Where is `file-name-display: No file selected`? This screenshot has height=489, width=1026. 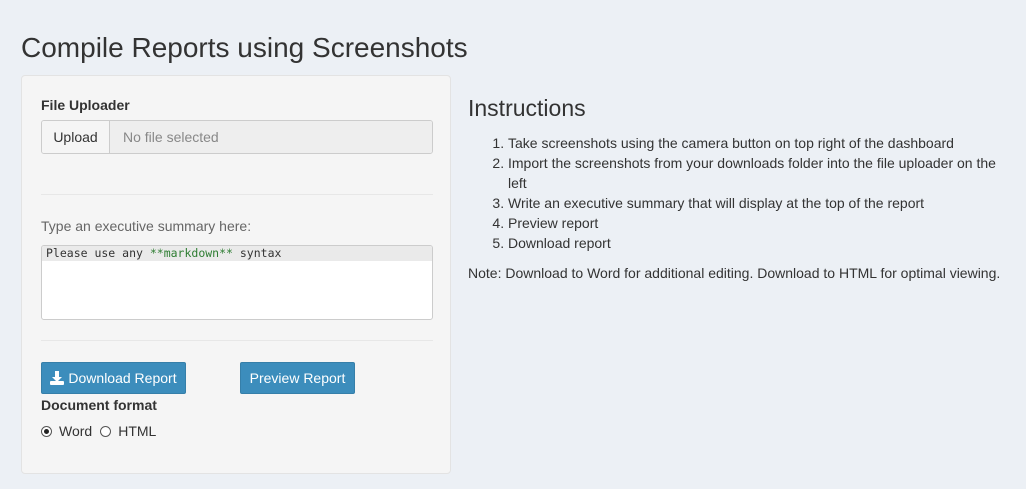 file-name-display: No file selected is located at coordinates (271, 137).